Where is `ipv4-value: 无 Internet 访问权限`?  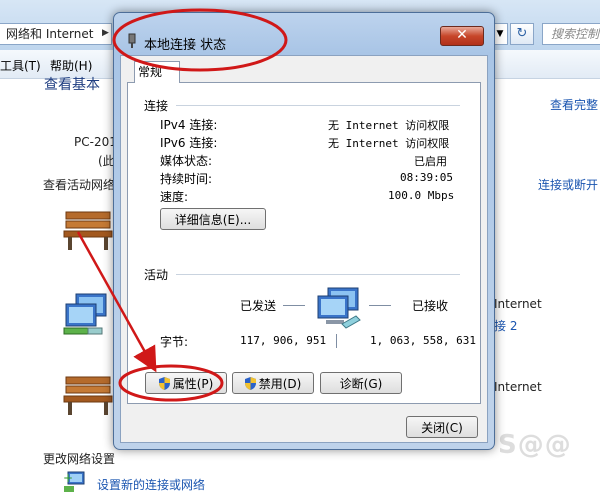
ipv4-value: 无 Internet 访问权限 is located at coordinates (389, 125).